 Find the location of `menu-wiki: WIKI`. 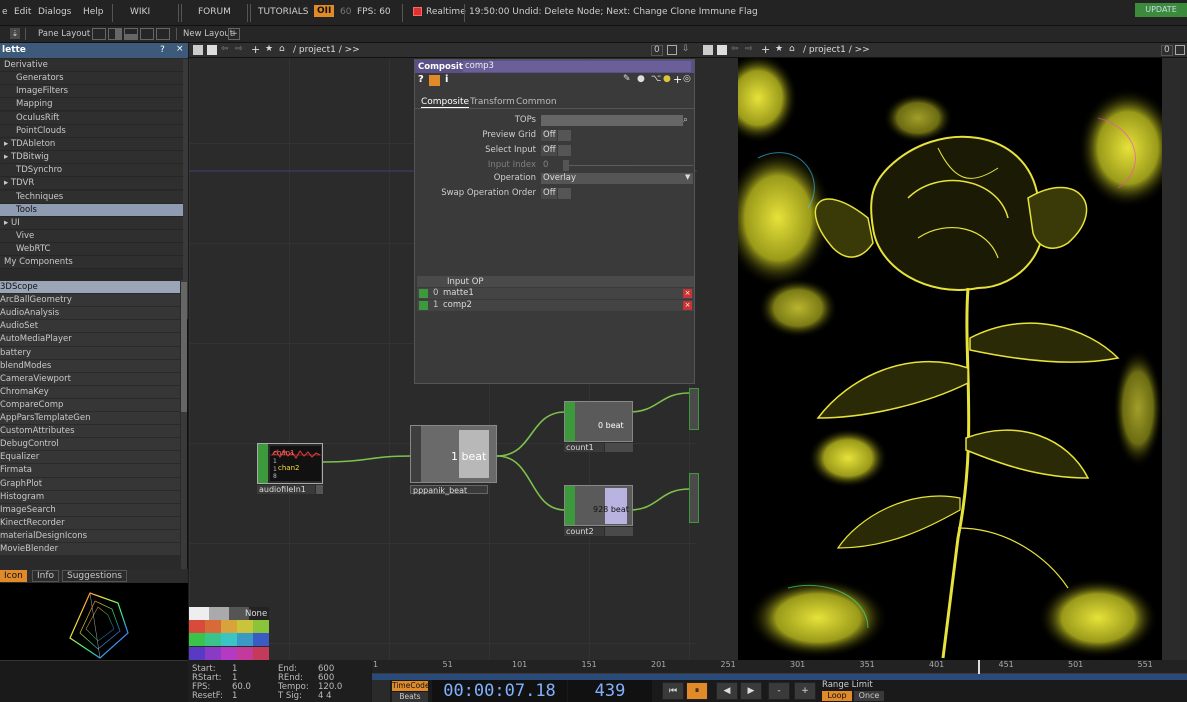

menu-wiki: WIKI is located at coordinates (140, 12).